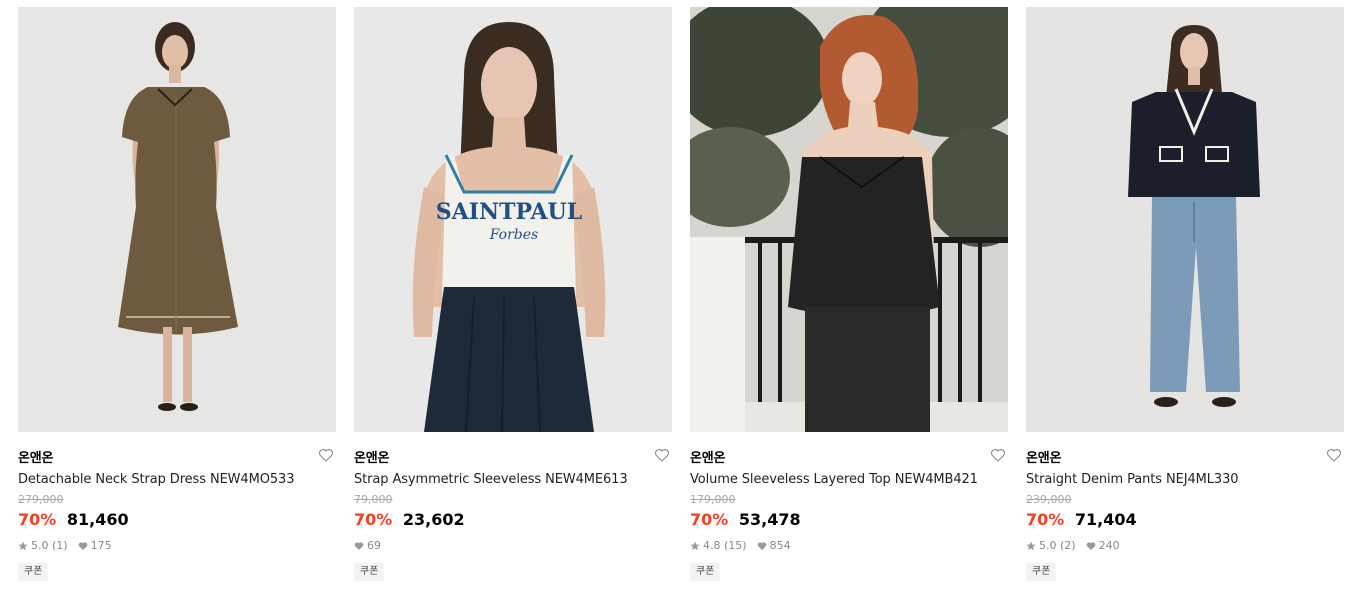 The width and height of the screenshot is (1350, 608). Describe the element at coordinates (1185, 546) in the screenshot. I see `product-meta: 5.0 (2) 240` at that location.